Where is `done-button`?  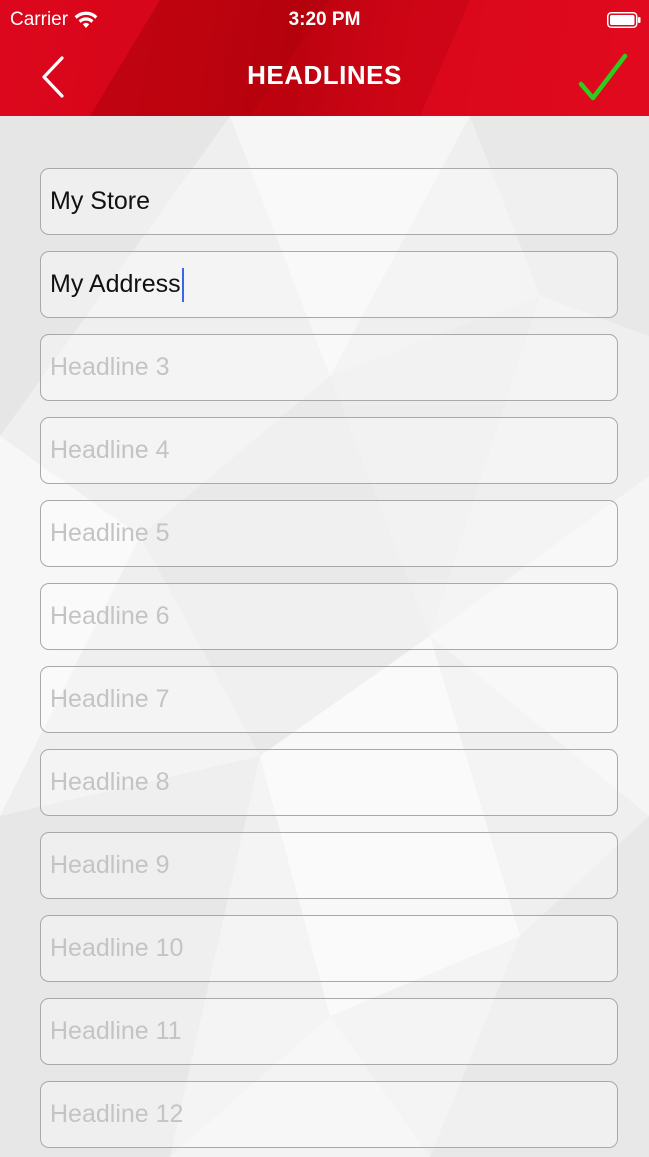
done-button is located at coordinates (603, 78).